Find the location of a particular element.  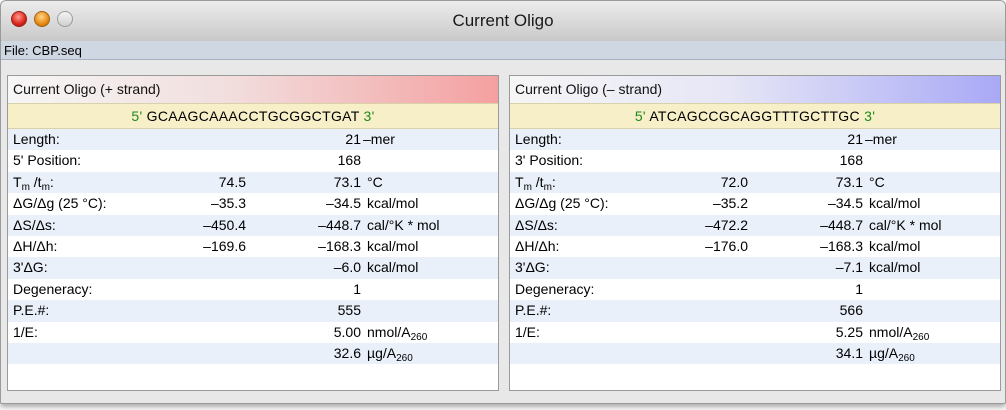

extinction-label: 1/E: is located at coordinates (527, 331).